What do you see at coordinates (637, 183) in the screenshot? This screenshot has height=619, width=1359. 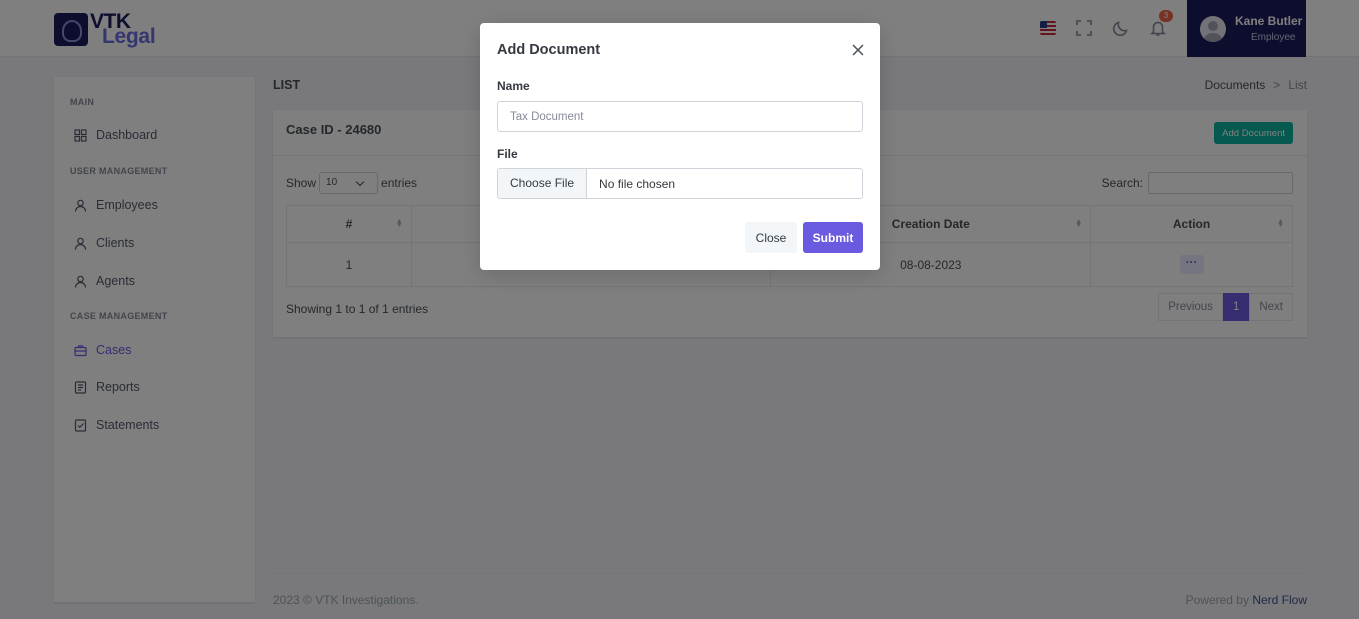 I see `file-status: No file chosen` at bounding box center [637, 183].